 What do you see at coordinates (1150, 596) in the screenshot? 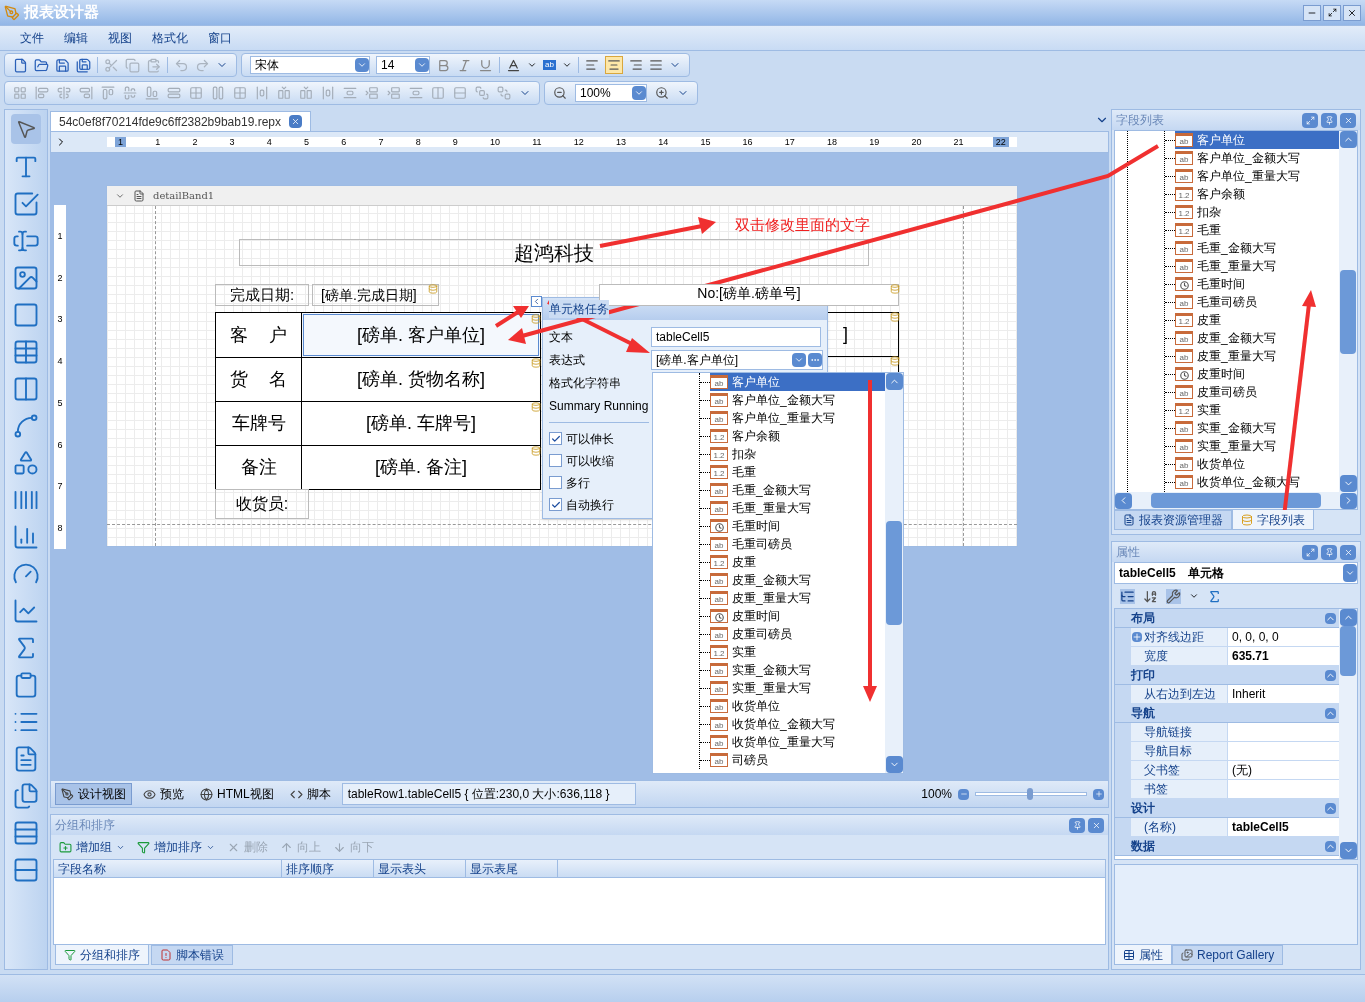
I see `sort-icon` at bounding box center [1150, 596].